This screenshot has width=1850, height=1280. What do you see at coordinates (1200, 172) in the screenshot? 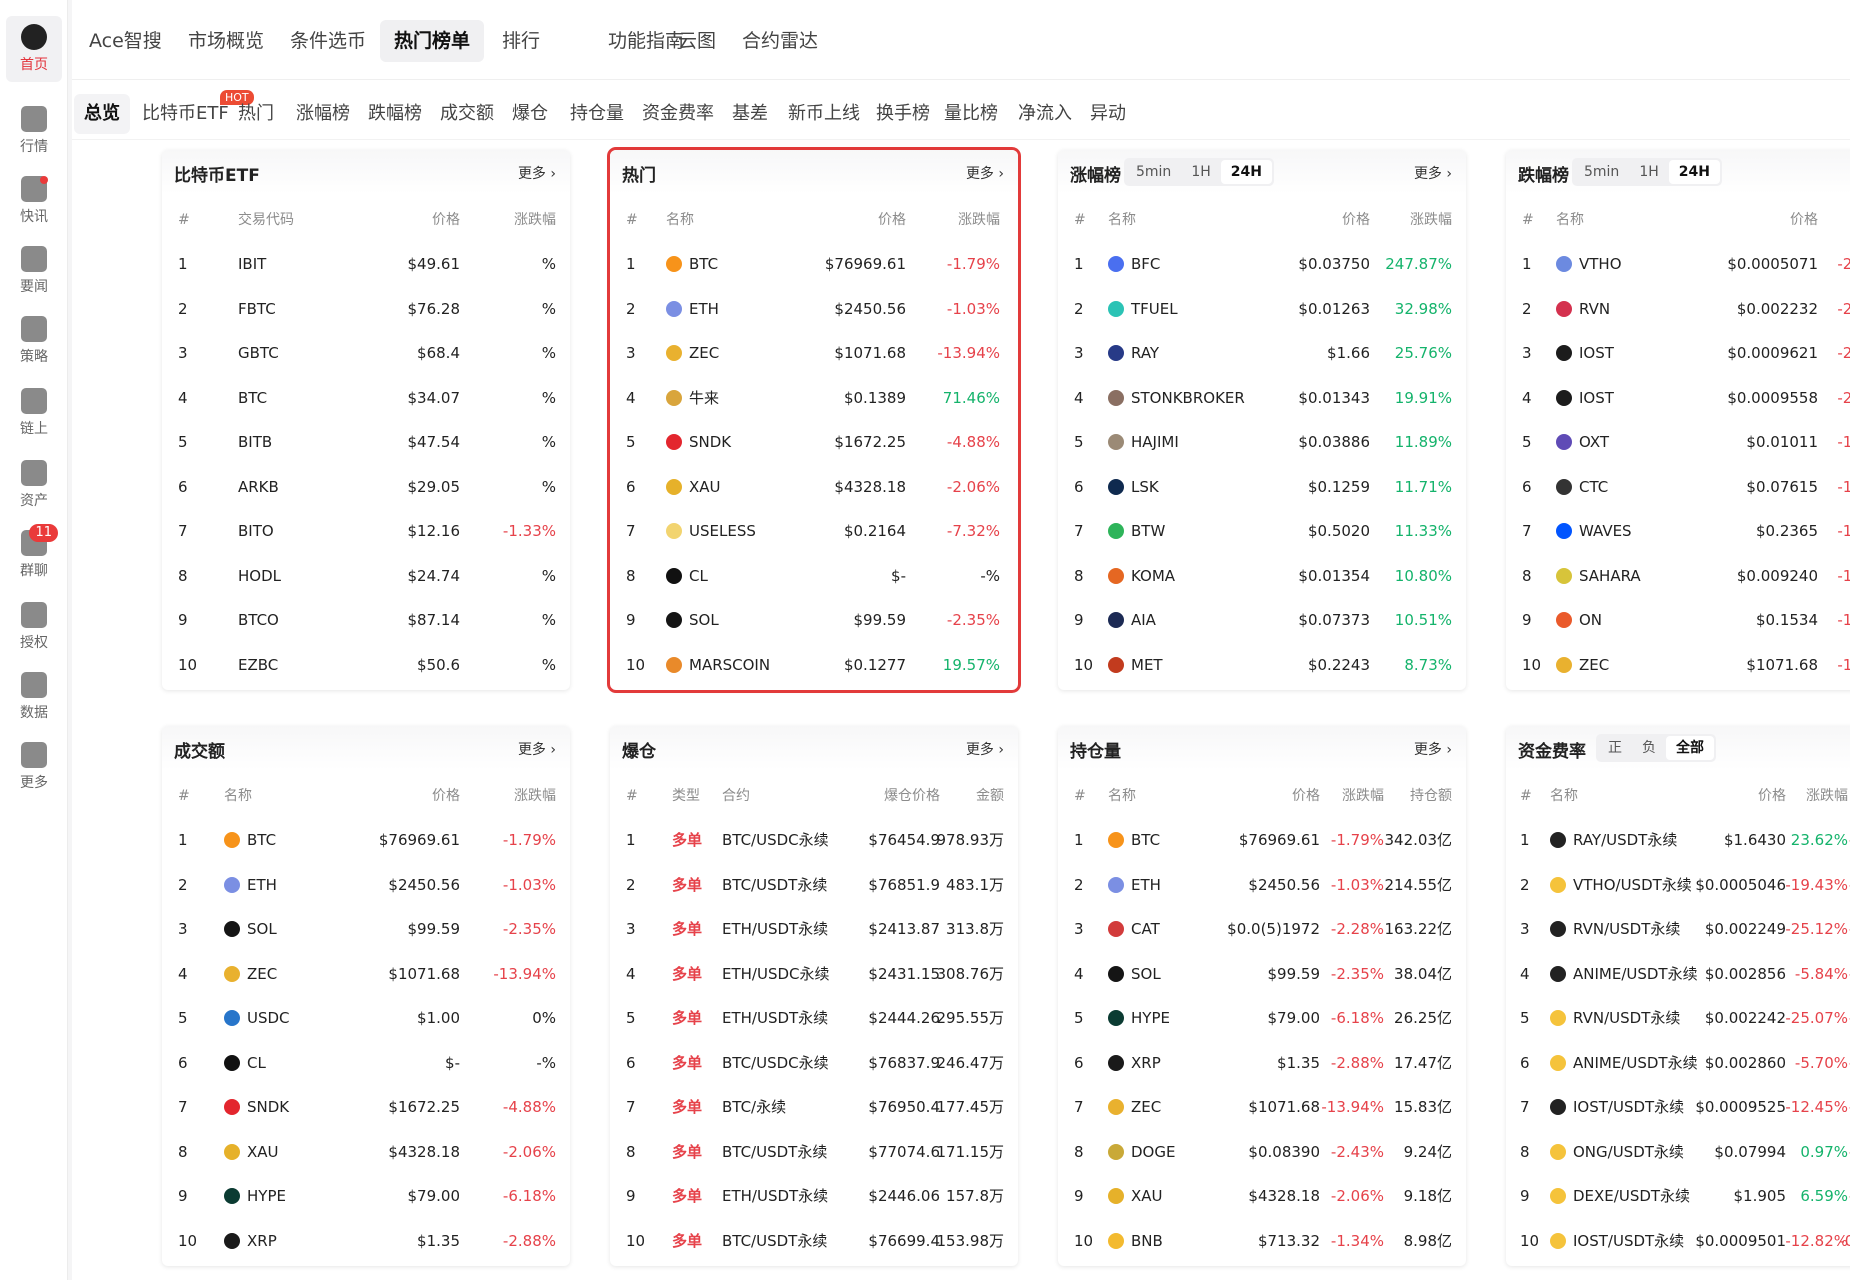
I see `segment-option: 1H` at bounding box center [1200, 172].